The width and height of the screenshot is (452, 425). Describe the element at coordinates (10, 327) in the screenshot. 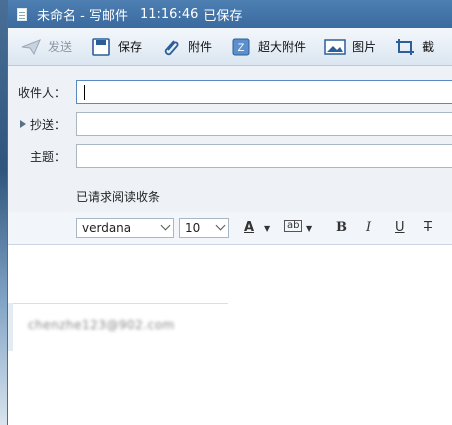

I see `signature-bar` at that location.